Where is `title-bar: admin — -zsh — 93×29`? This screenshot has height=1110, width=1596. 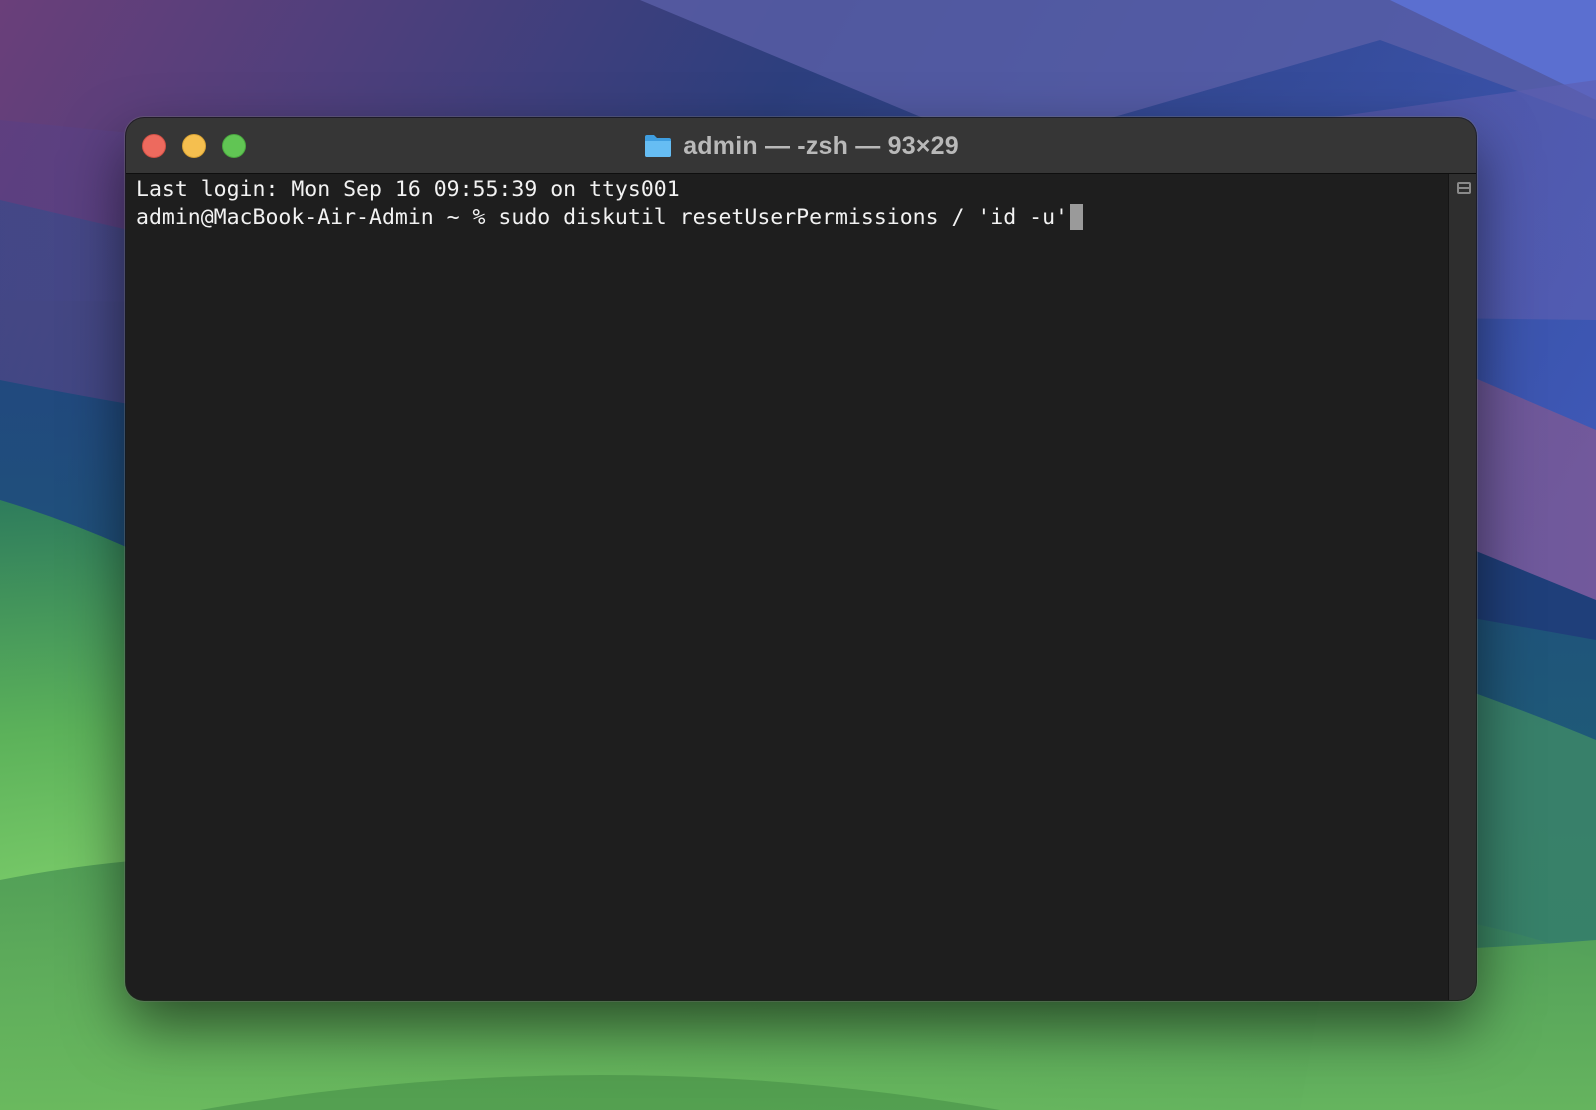
title-bar: admin — -zsh — 93×29 is located at coordinates (801, 146).